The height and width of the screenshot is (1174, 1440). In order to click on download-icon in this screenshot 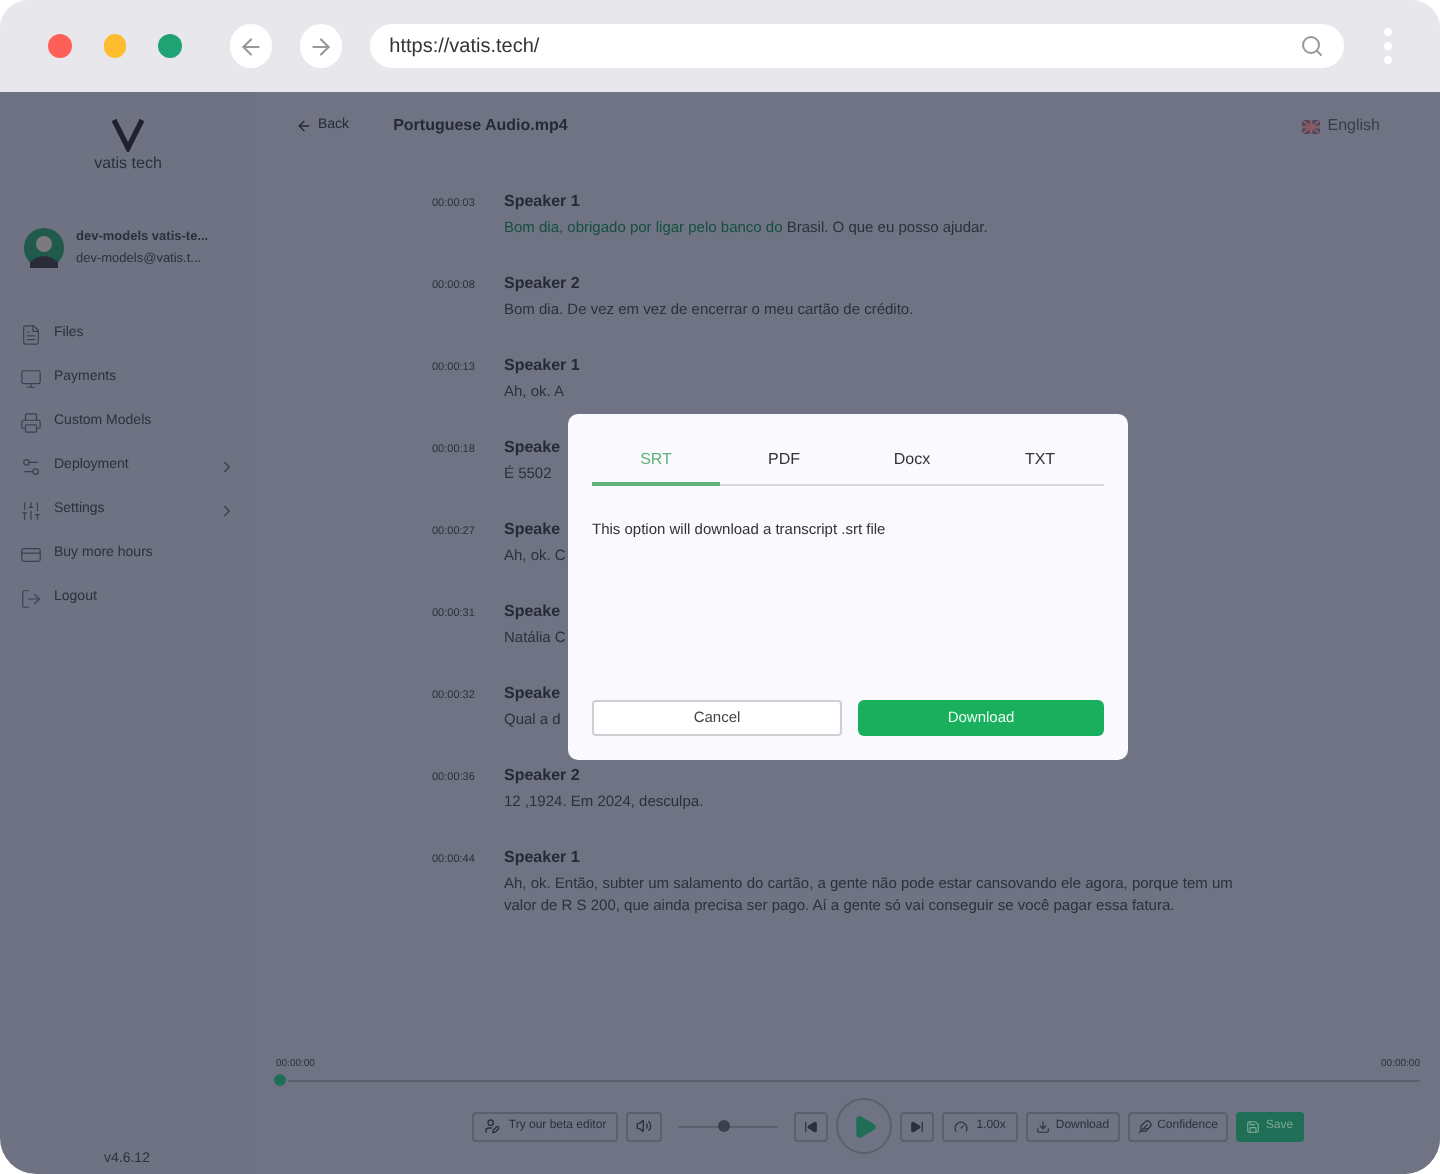, I will do `click(1042, 1126)`.